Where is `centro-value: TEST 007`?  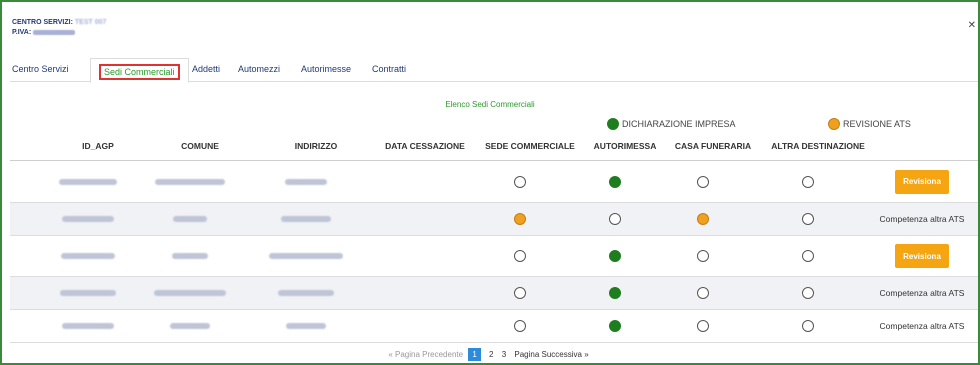
centro-value: TEST 007 is located at coordinates (90, 22).